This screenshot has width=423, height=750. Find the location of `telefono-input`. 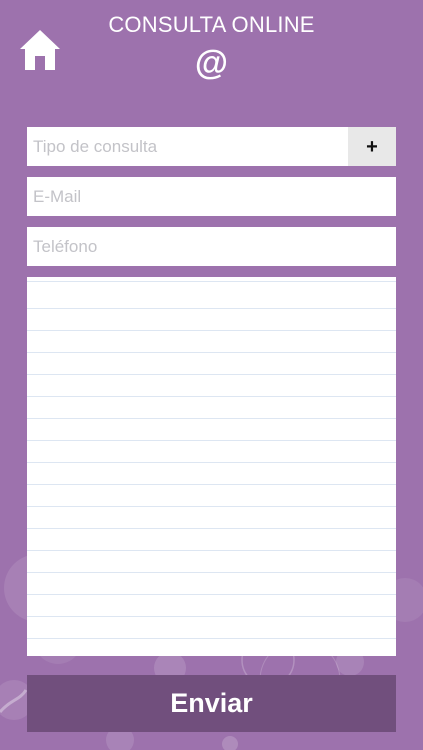

telefono-input is located at coordinates (211, 246).